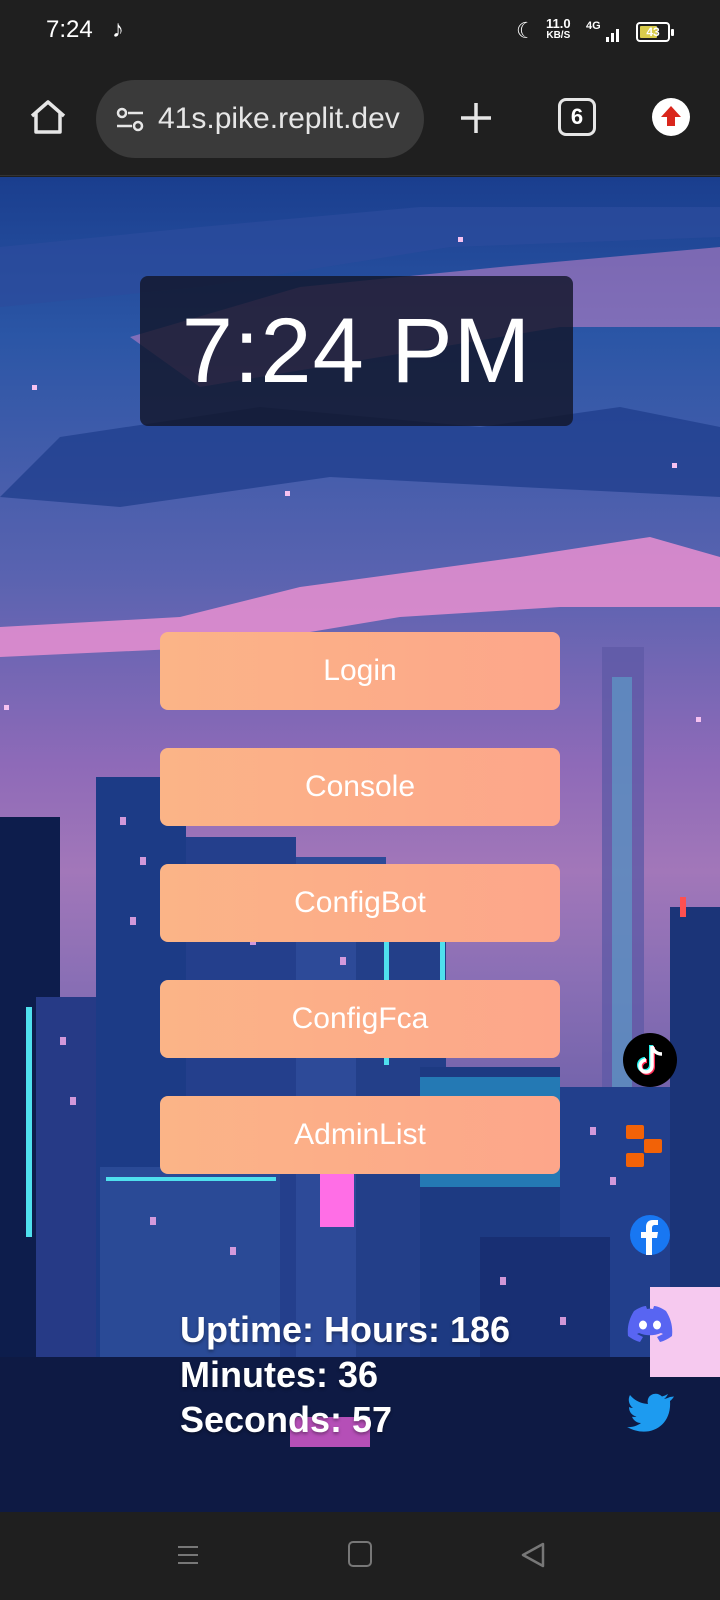 Image resolution: width=720 pixels, height=1600 pixels. I want to click on adminlist-button: AdminList, so click(360, 1135).